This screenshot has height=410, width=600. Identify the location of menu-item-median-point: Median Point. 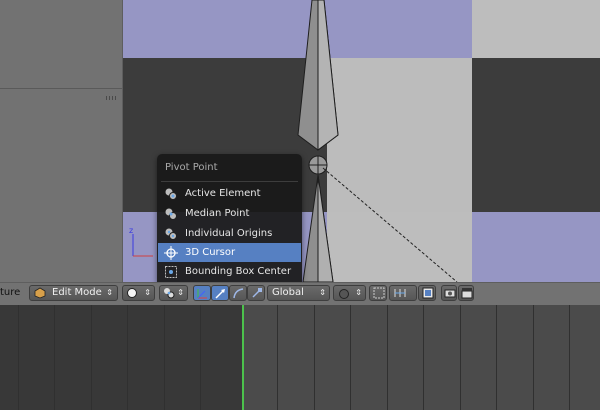
(229, 213).